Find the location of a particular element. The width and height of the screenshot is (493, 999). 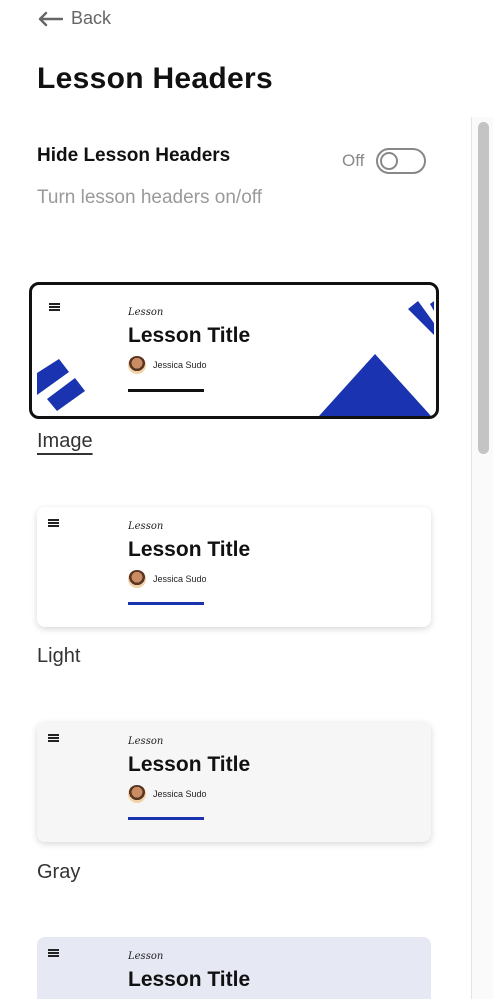

back-link: Back is located at coordinates (74, 18).